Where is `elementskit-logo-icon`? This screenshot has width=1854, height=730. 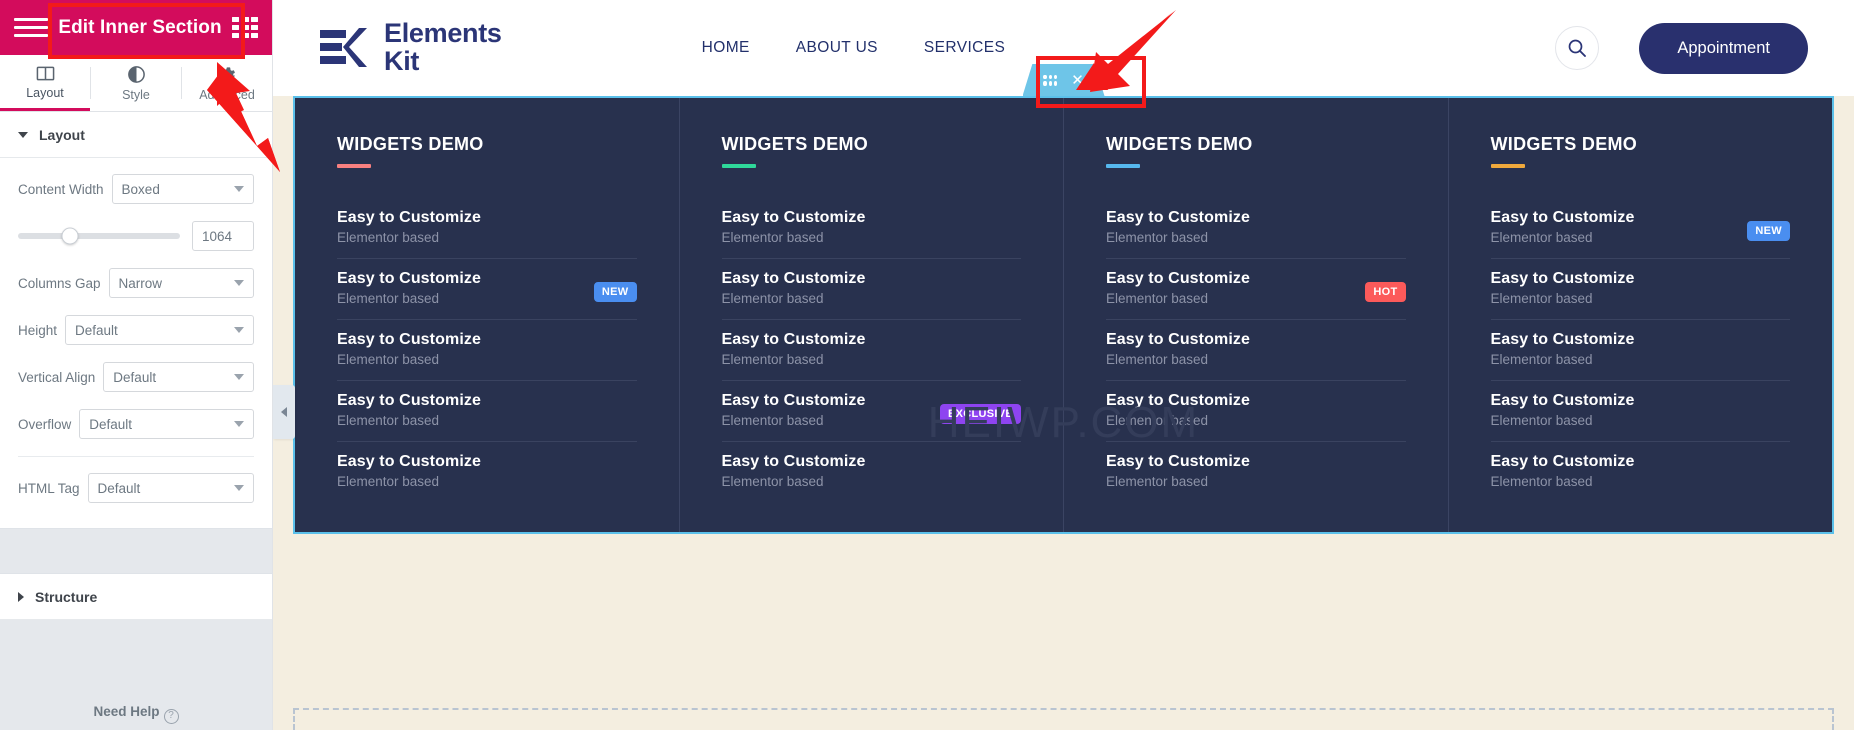 elementskit-logo-icon is located at coordinates (345, 48).